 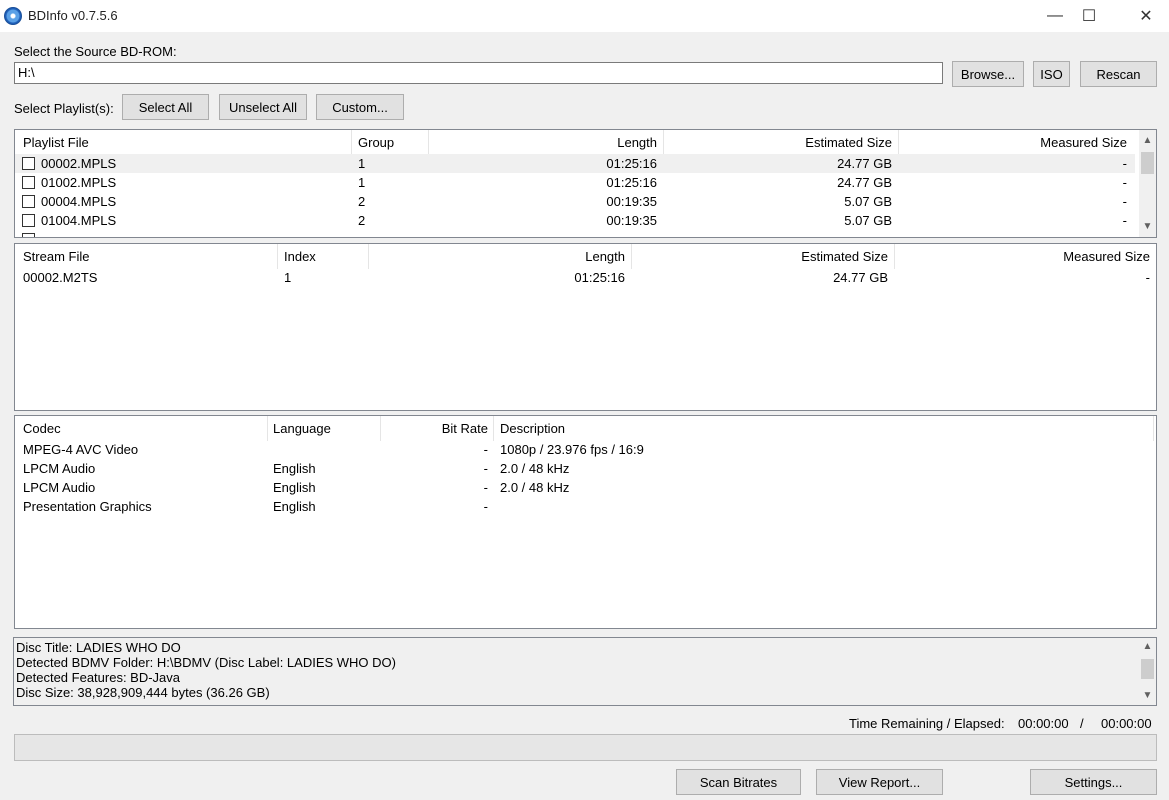 What do you see at coordinates (575, 163) in the screenshot?
I see `playlist-row: 00002.MPLS 1 01:25:16 24.77 GB -` at bounding box center [575, 163].